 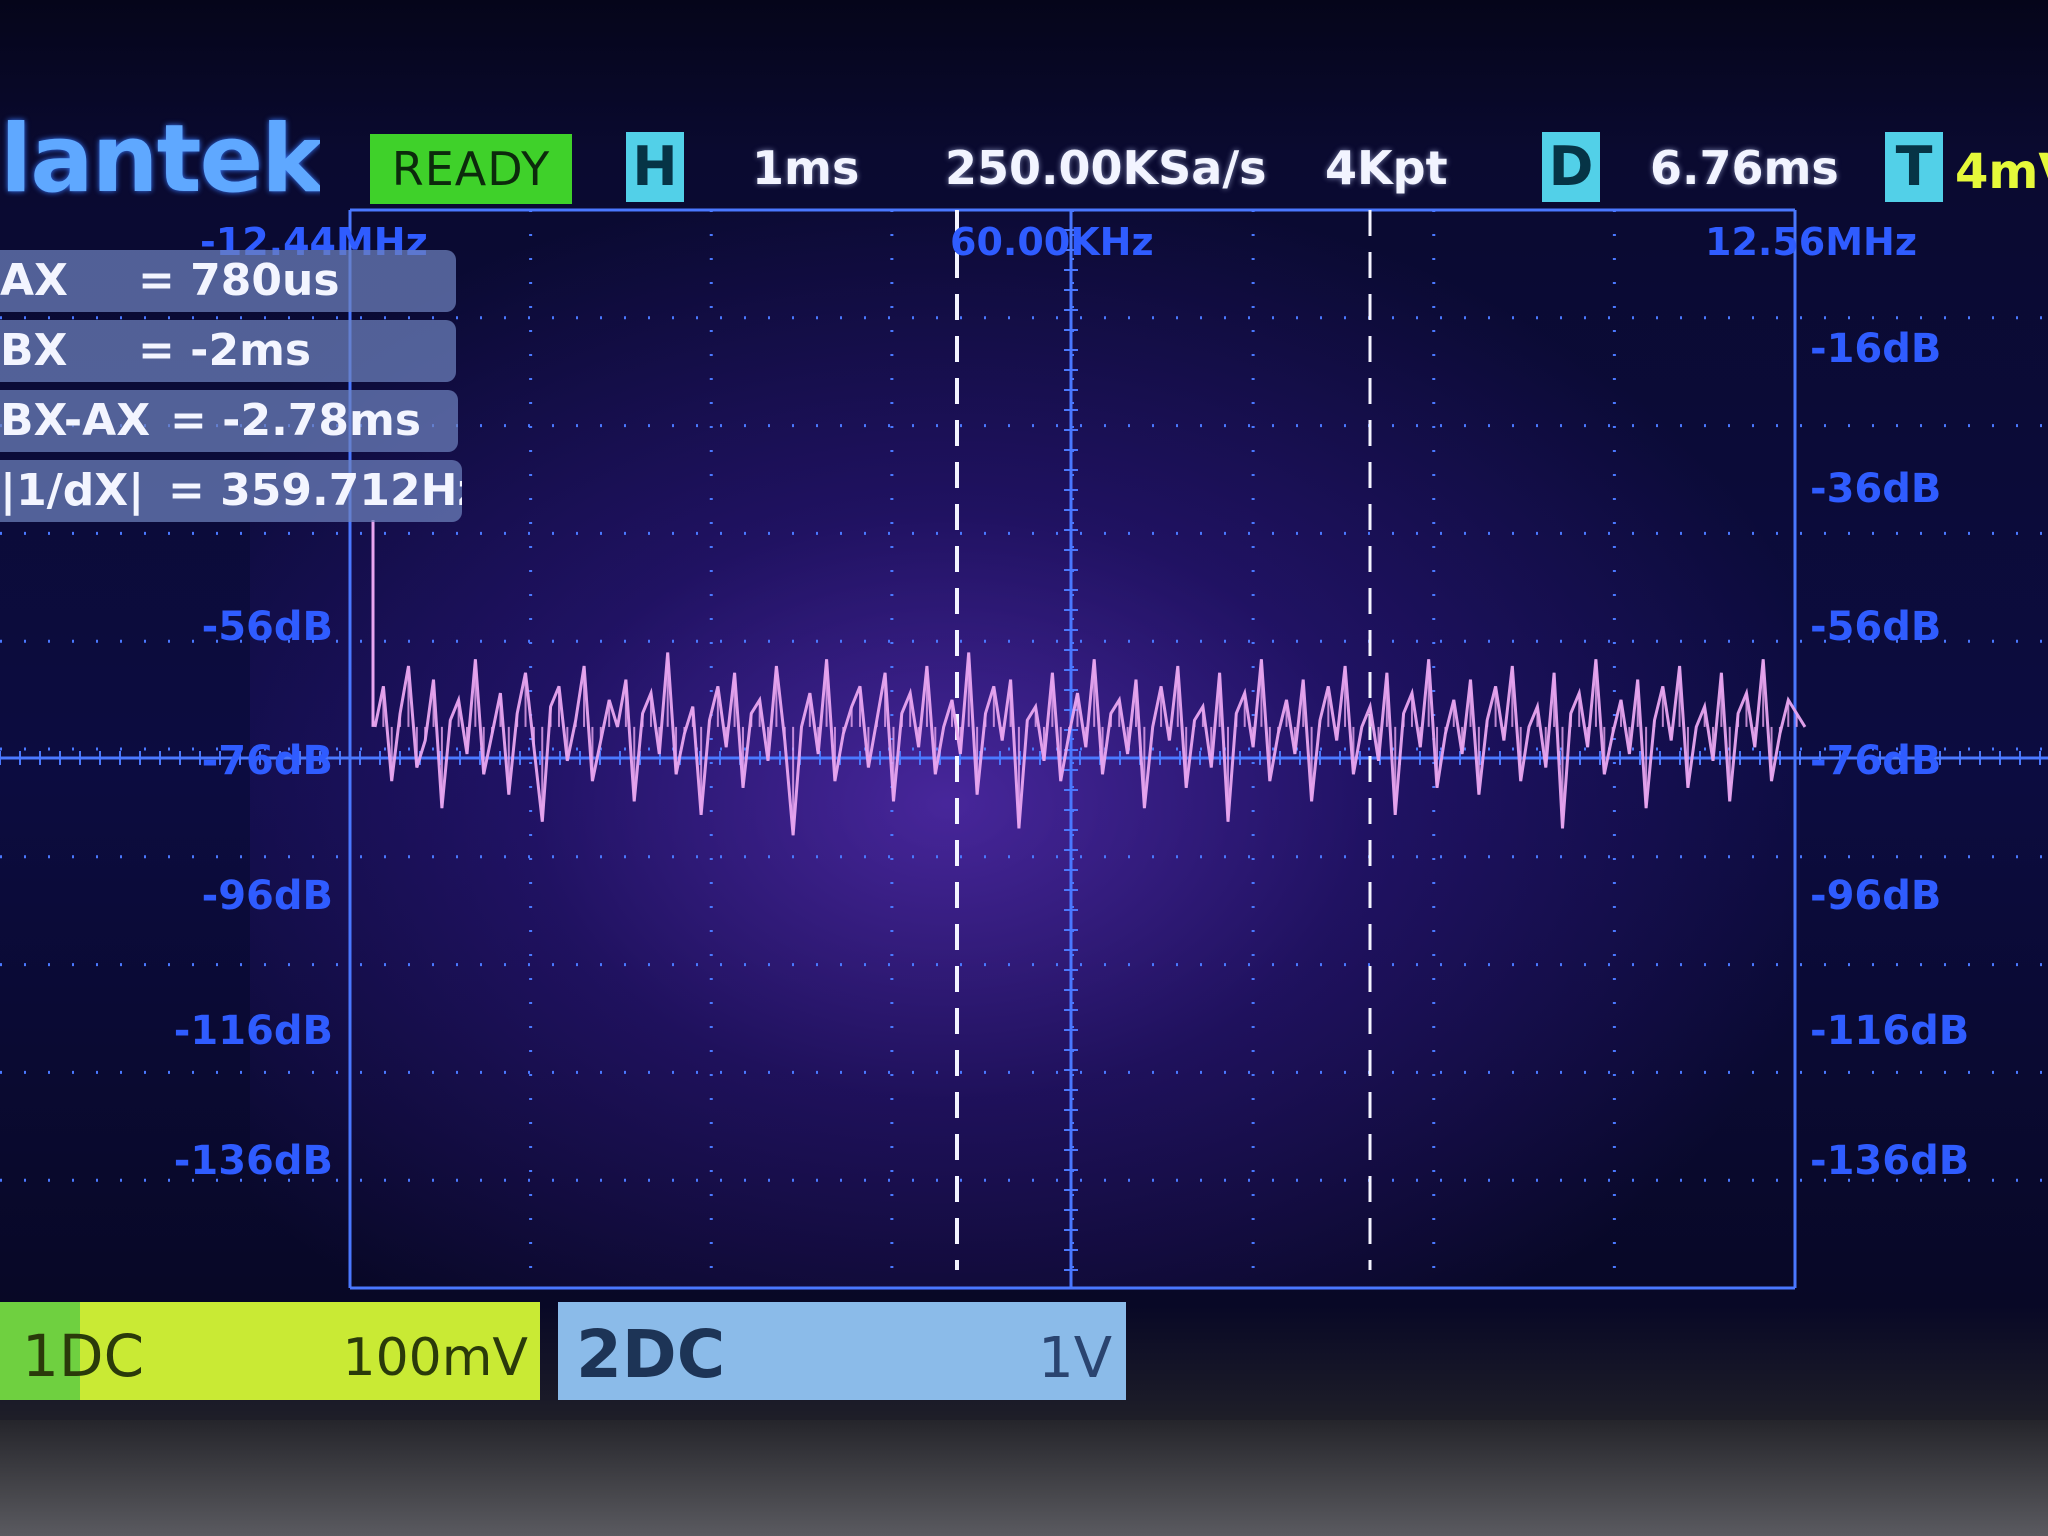 I want to click on db-label-left: -76dB, so click(x=267, y=761).